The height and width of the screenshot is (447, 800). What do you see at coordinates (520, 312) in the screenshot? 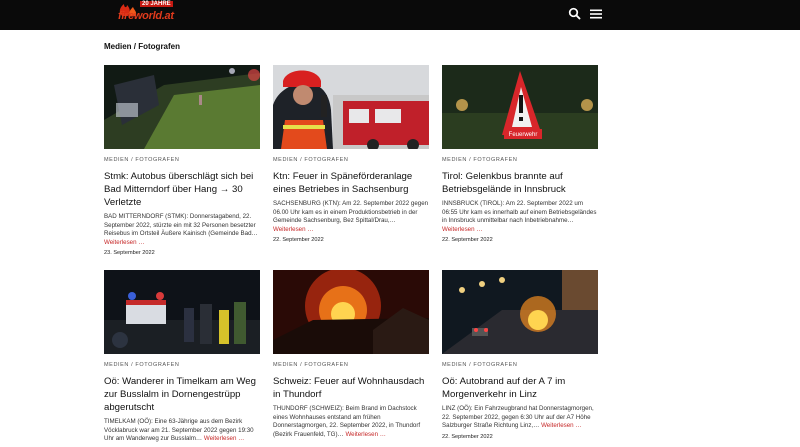
I see `article-image-car-fire-highway` at bounding box center [520, 312].